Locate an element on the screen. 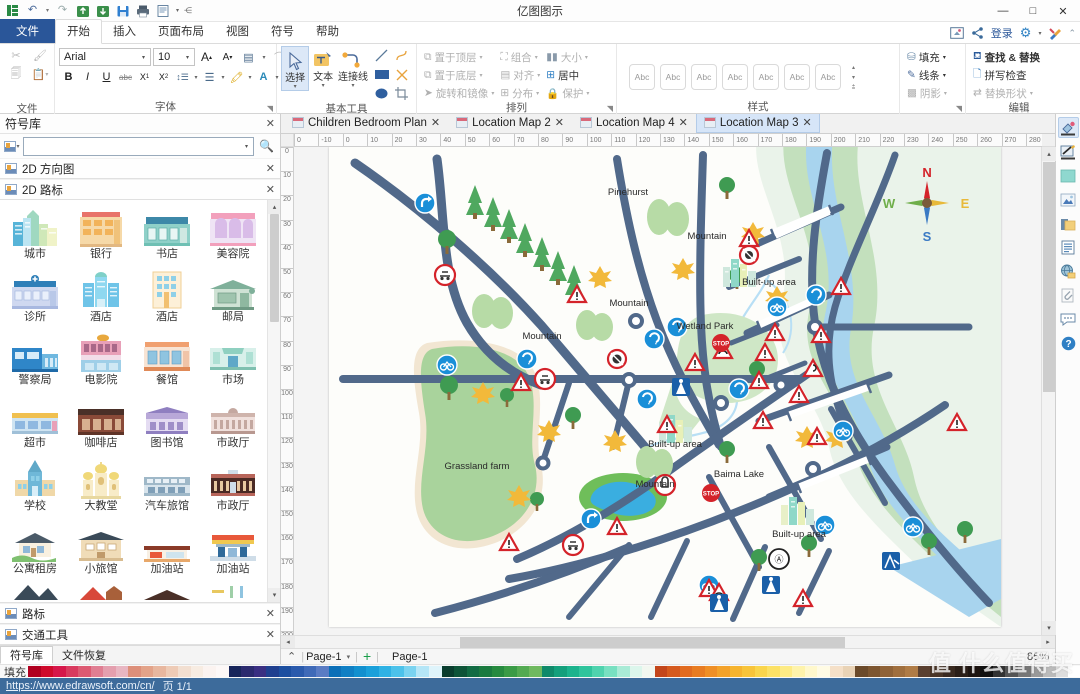 The height and width of the screenshot is (694, 1080). send-to-back-button: ⧉ 置于底层 ▾ is located at coordinates (459, 75).